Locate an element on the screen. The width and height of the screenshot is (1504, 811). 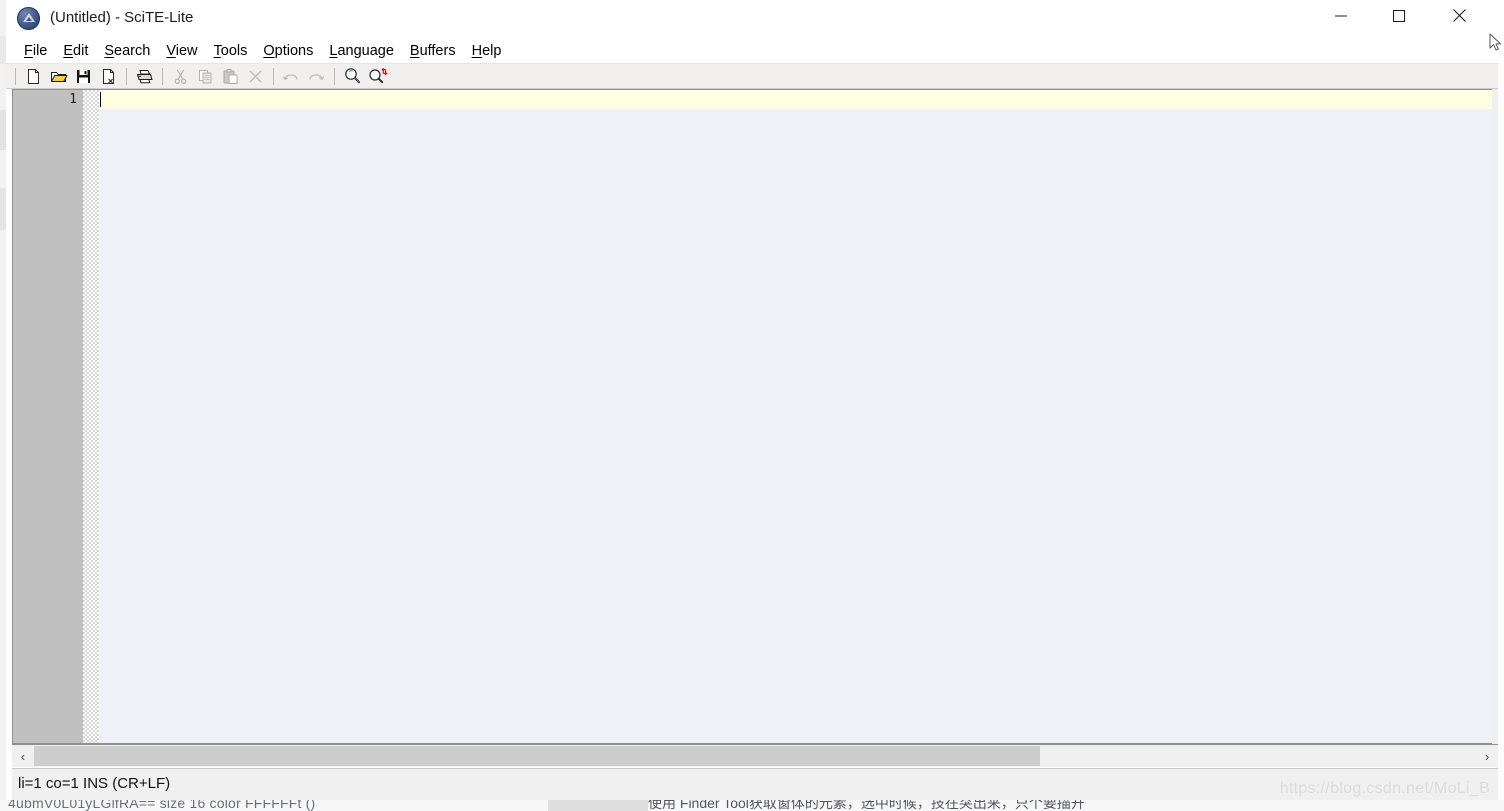
delete-icon is located at coordinates (255, 76).